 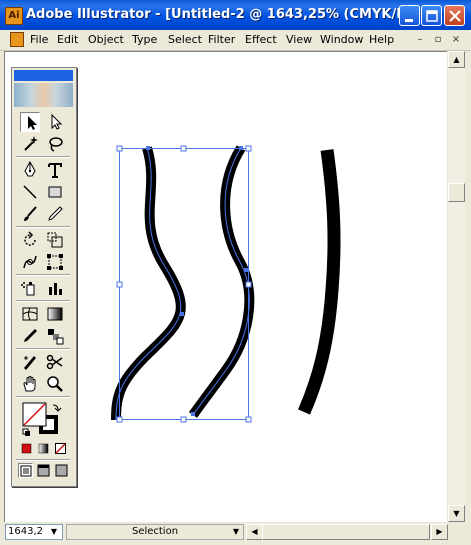 What do you see at coordinates (54, 532) in the screenshot?
I see `zoom-dropdown-icon: ▼` at bounding box center [54, 532].